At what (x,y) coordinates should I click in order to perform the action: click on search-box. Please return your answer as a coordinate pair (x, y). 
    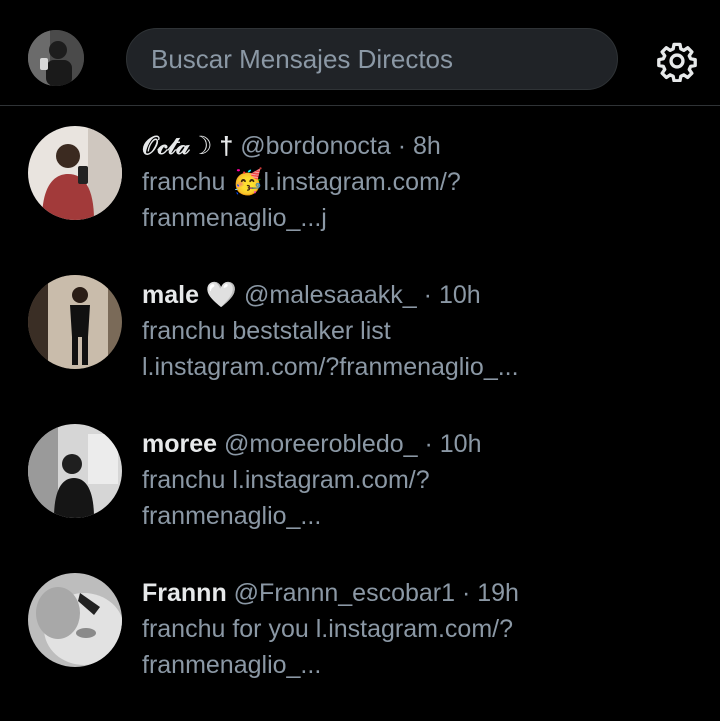
    Looking at the image, I should click on (372, 59).